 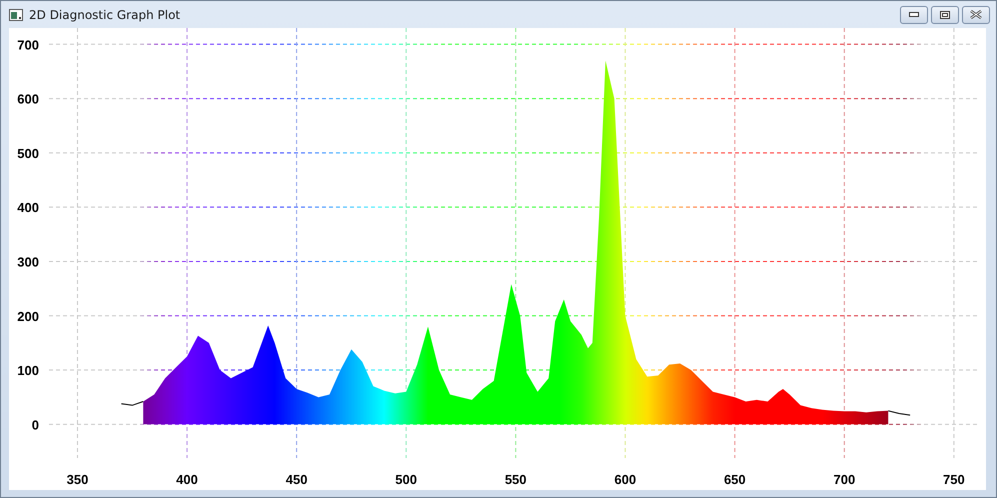 I want to click on x-tick-label: 600, so click(x=625, y=479).